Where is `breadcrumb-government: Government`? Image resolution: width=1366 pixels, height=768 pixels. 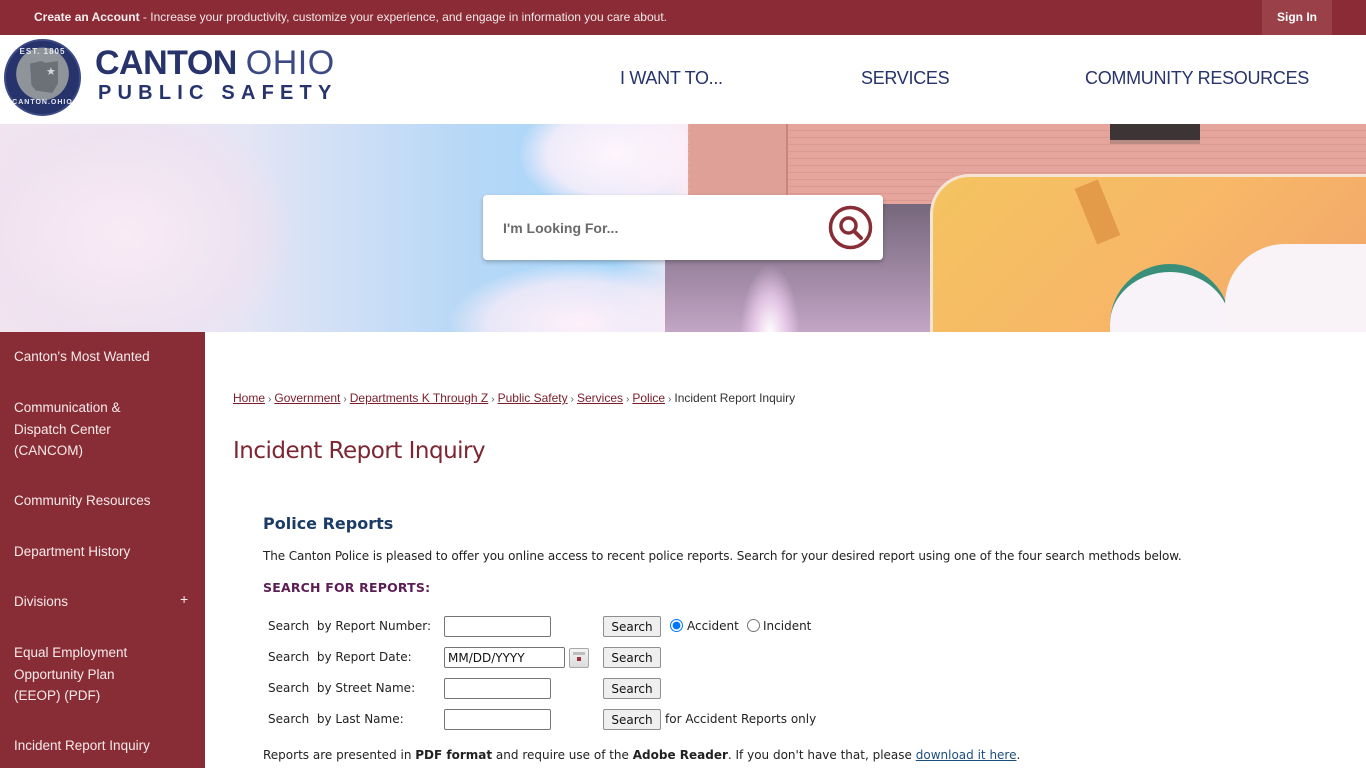
breadcrumb-government: Government is located at coordinates (307, 398).